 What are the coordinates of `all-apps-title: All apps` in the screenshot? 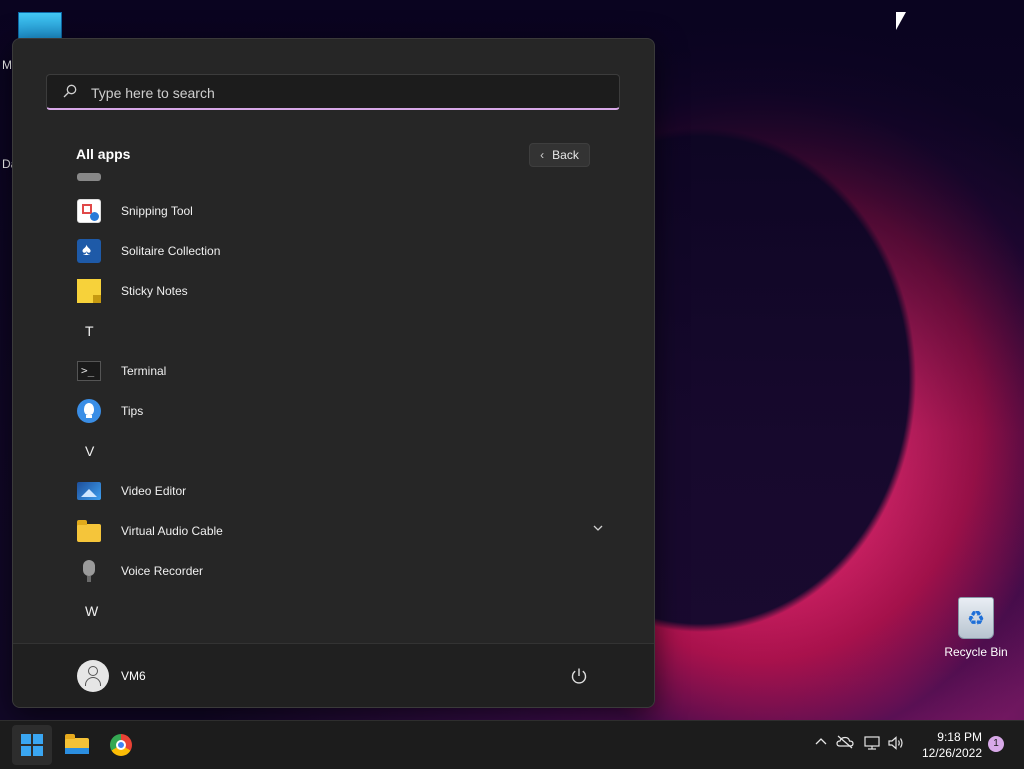 It's located at (103, 154).